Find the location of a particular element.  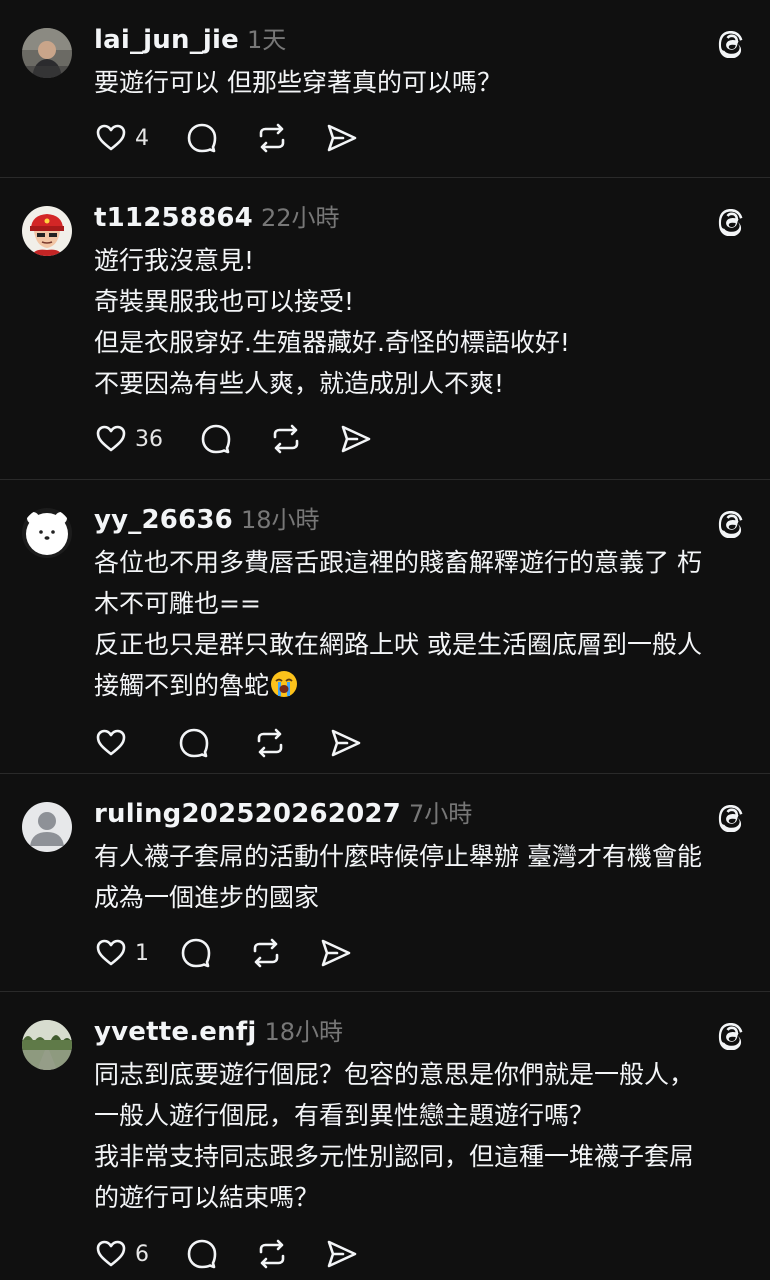

like-count: 4 is located at coordinates (142, 138).